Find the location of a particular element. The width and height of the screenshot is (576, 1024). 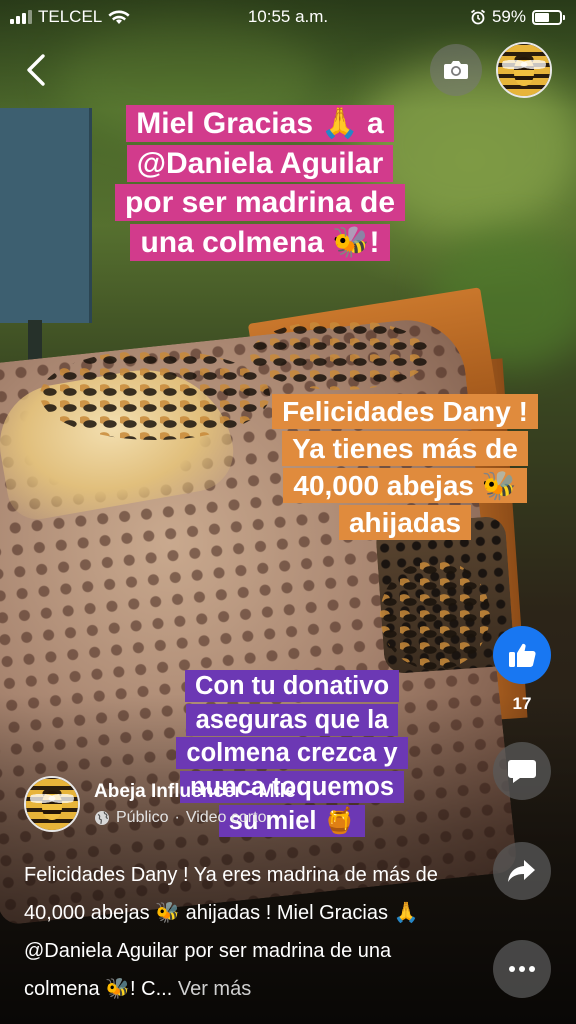

alarm-icon is located at coordinates (478, 17).